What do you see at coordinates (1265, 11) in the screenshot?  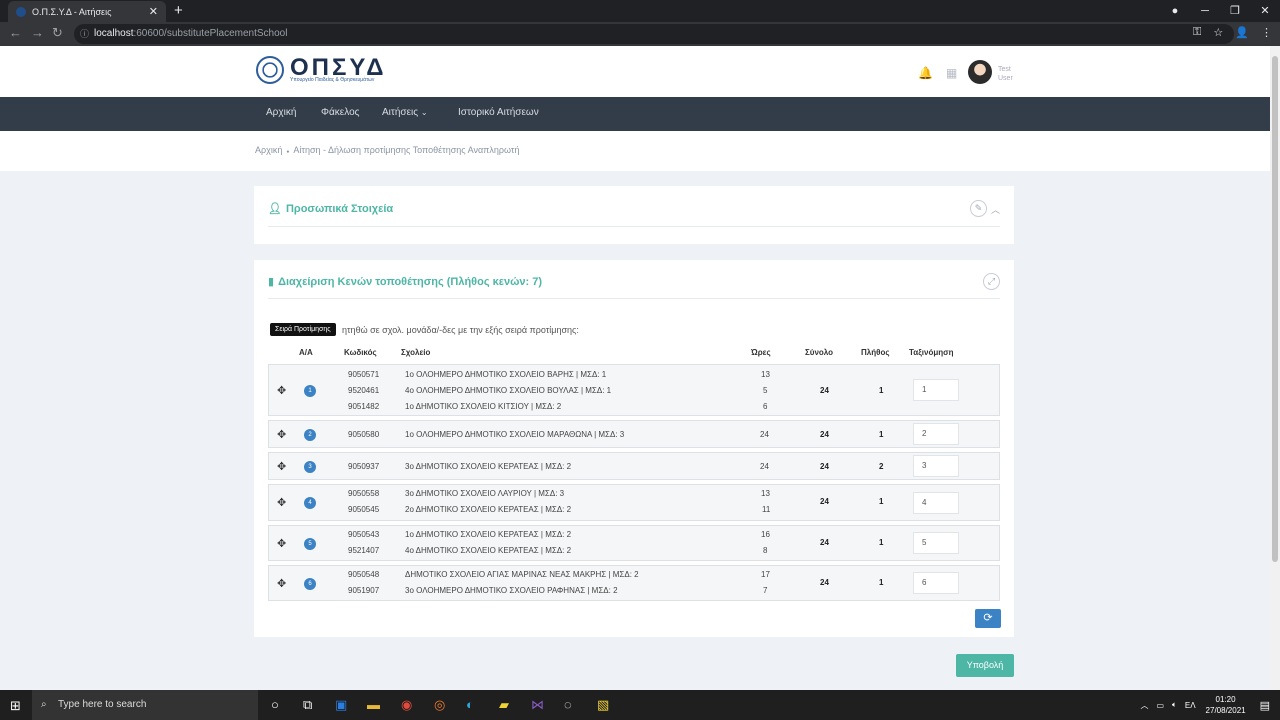 I see `window-close-icon: ✕` at bounding box center [1265, 11].